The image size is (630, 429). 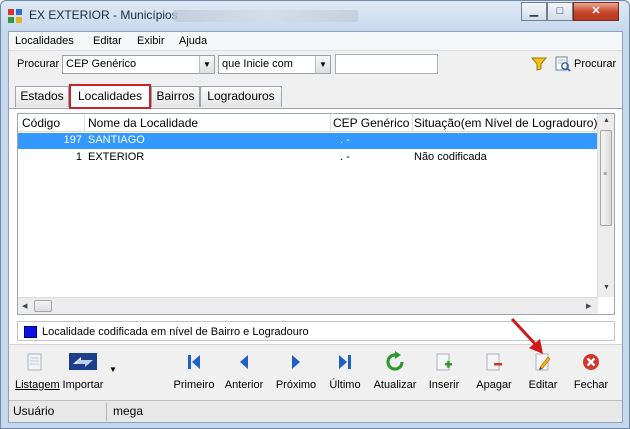 What do you see at coordinates (296, 362) in the screenshot?
I see `next-icon` at bounding box center [296, 362].